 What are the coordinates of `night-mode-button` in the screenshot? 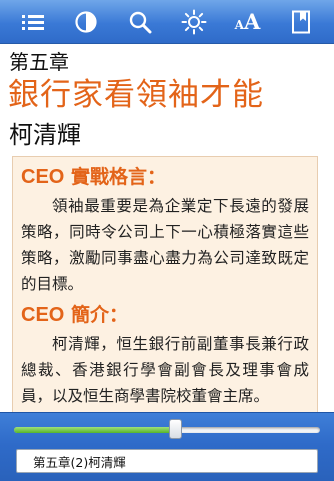 It's located at (86, 22).